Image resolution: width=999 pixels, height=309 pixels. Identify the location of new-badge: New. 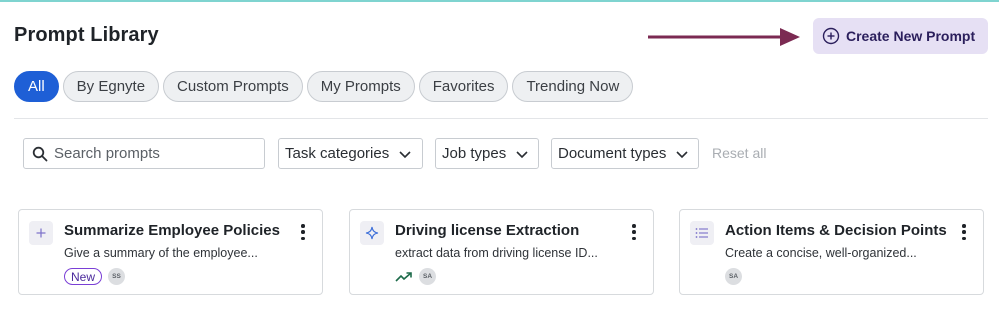
(83, 276).